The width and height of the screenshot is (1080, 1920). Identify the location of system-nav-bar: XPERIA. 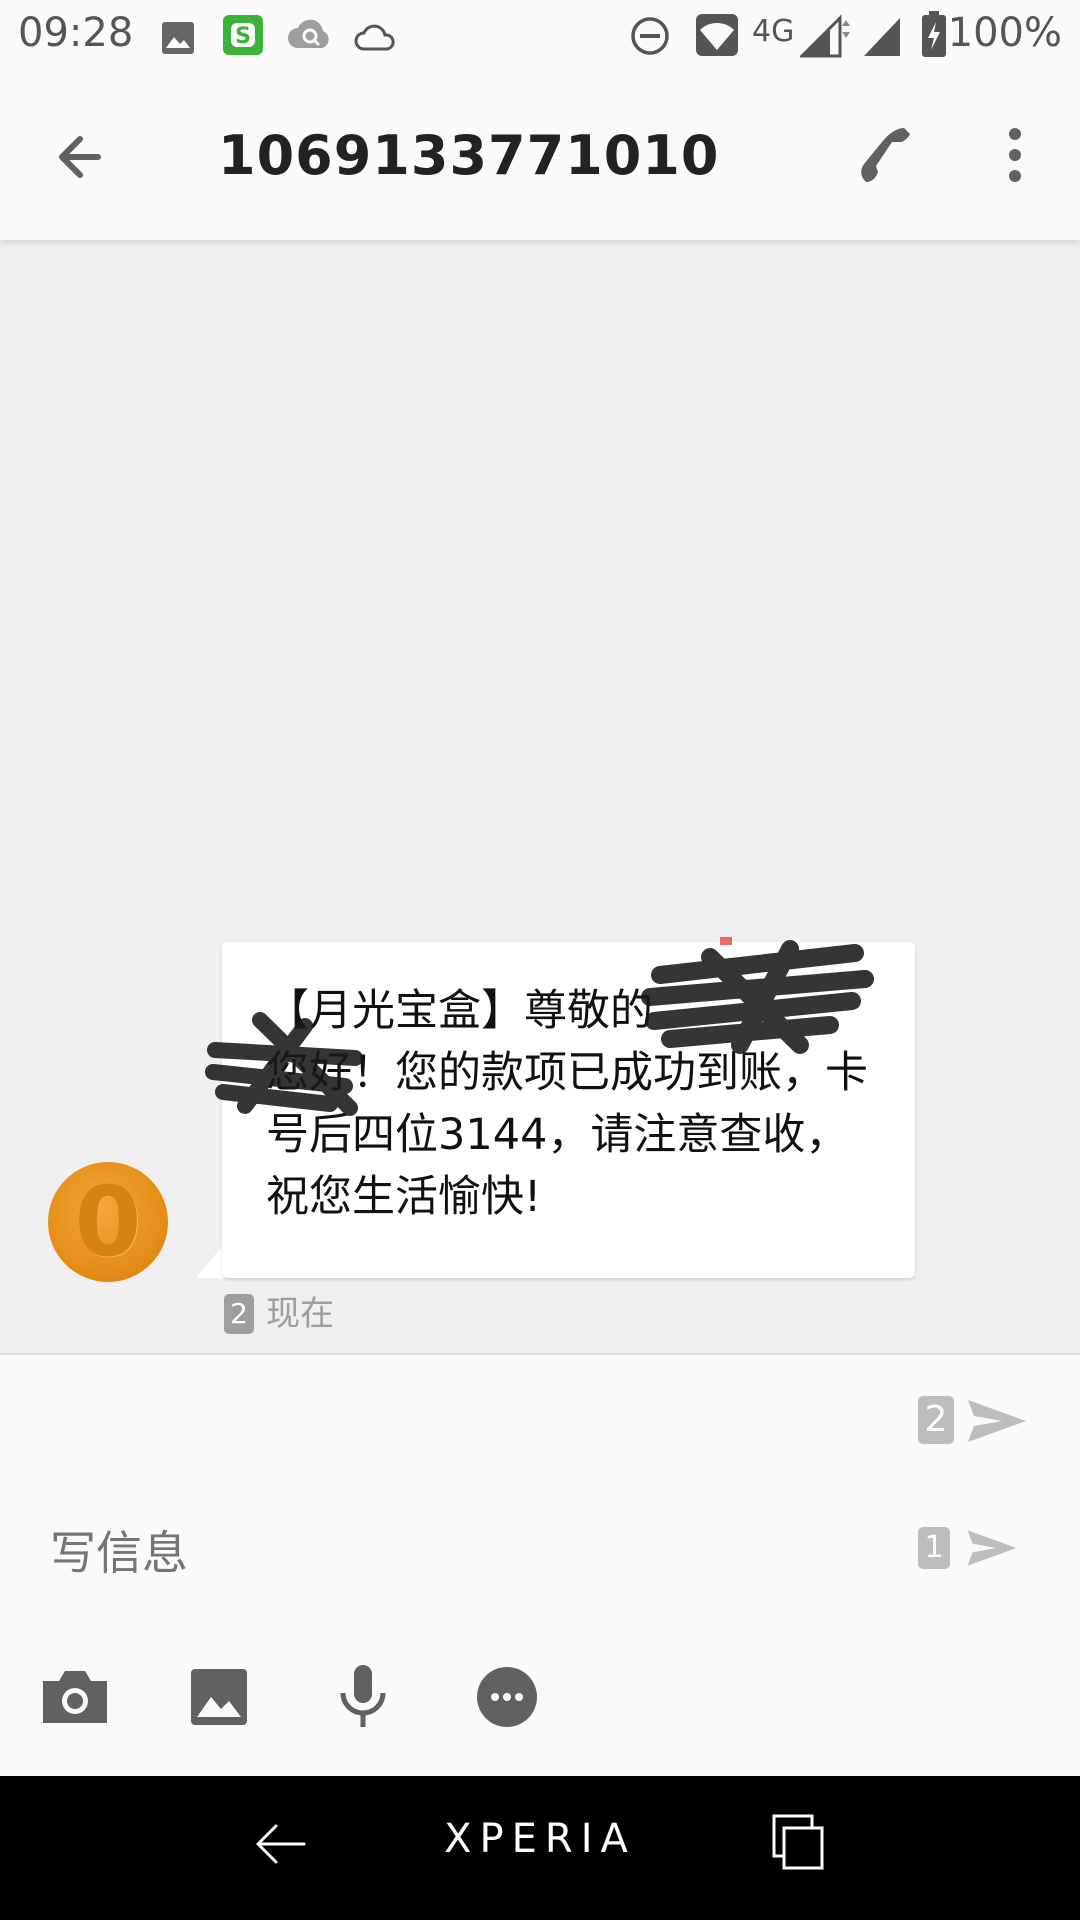
(540, 1848).